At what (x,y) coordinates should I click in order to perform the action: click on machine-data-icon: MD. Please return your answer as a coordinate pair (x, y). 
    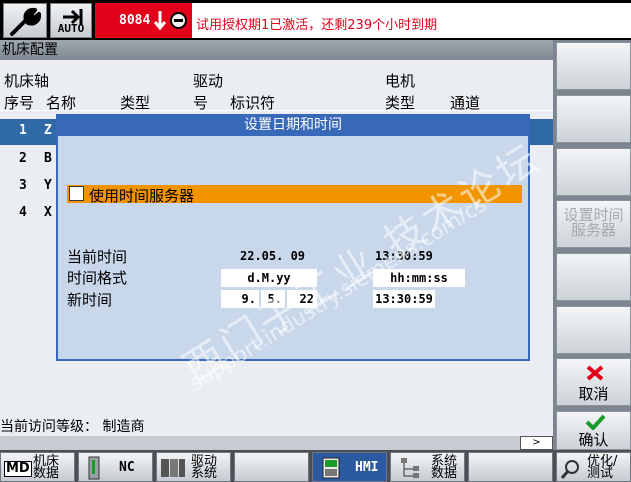
    Looking at the image, I should click on (18, 469).